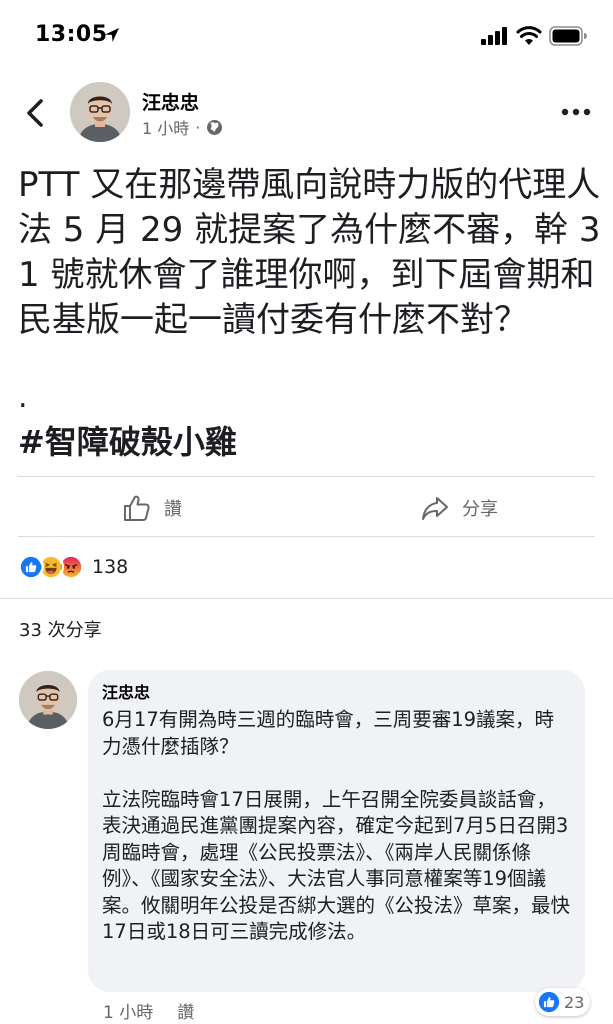 This screenshot has width=613, height=1024. I want to click on post-hashtag: #智障破殼小雞, so click(127, 442).